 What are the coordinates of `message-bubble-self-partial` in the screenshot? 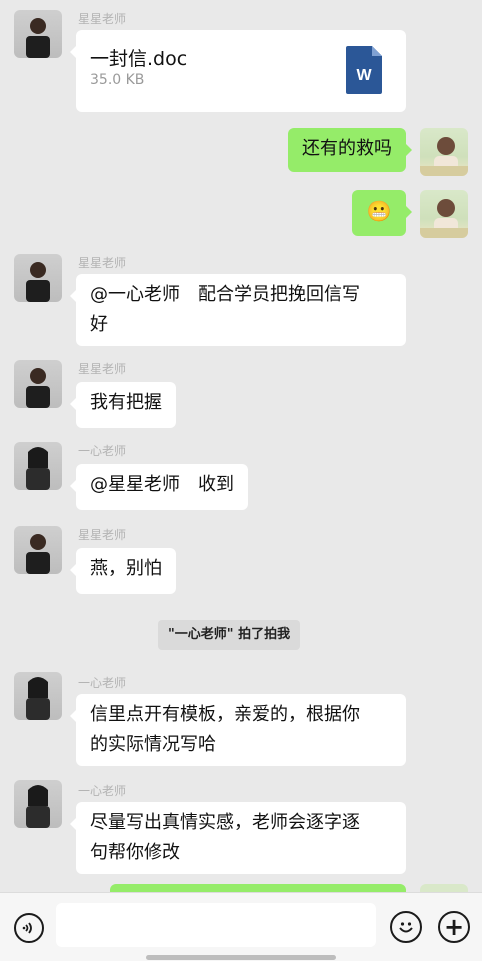 It's located at (258, 888).